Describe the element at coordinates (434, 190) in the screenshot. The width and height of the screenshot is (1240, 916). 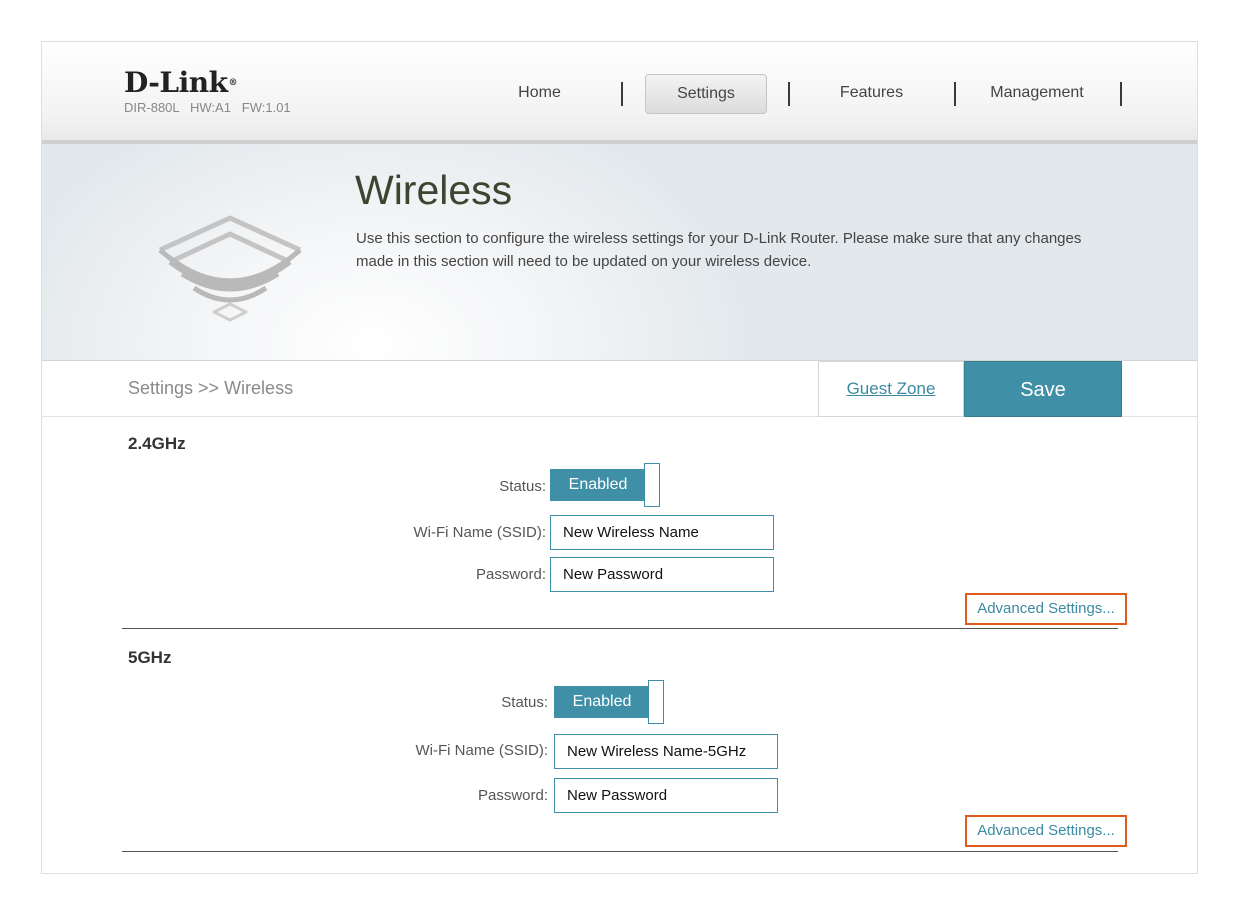
I see `page-title: Wireless` at that location.